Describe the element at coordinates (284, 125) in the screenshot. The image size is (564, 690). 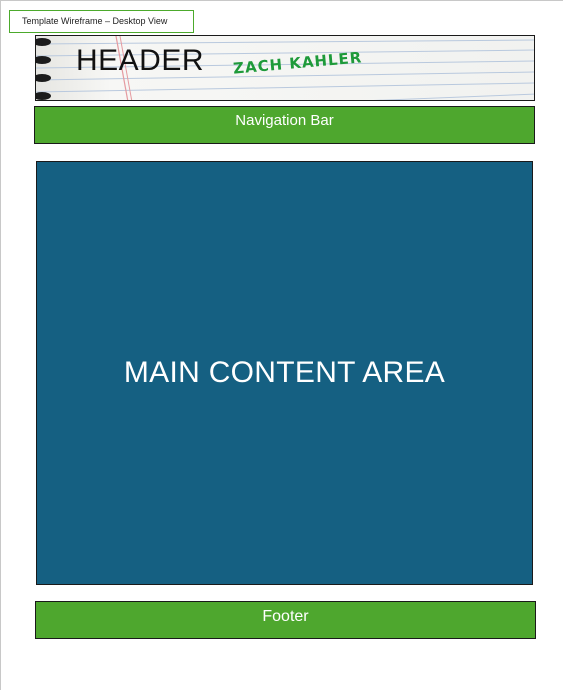
I see `navigation-bar: Navigation Bar` at that location.